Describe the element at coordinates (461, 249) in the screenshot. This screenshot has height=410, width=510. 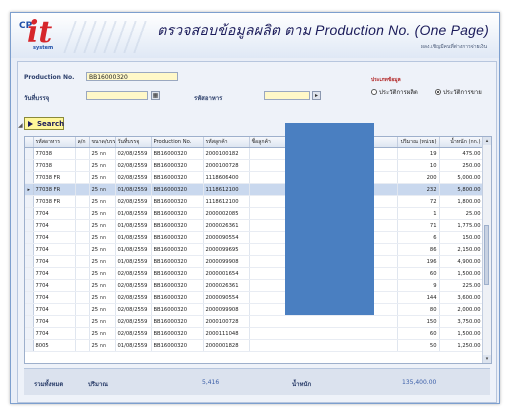
I see `cell-weight: 2,150.00` at that location.